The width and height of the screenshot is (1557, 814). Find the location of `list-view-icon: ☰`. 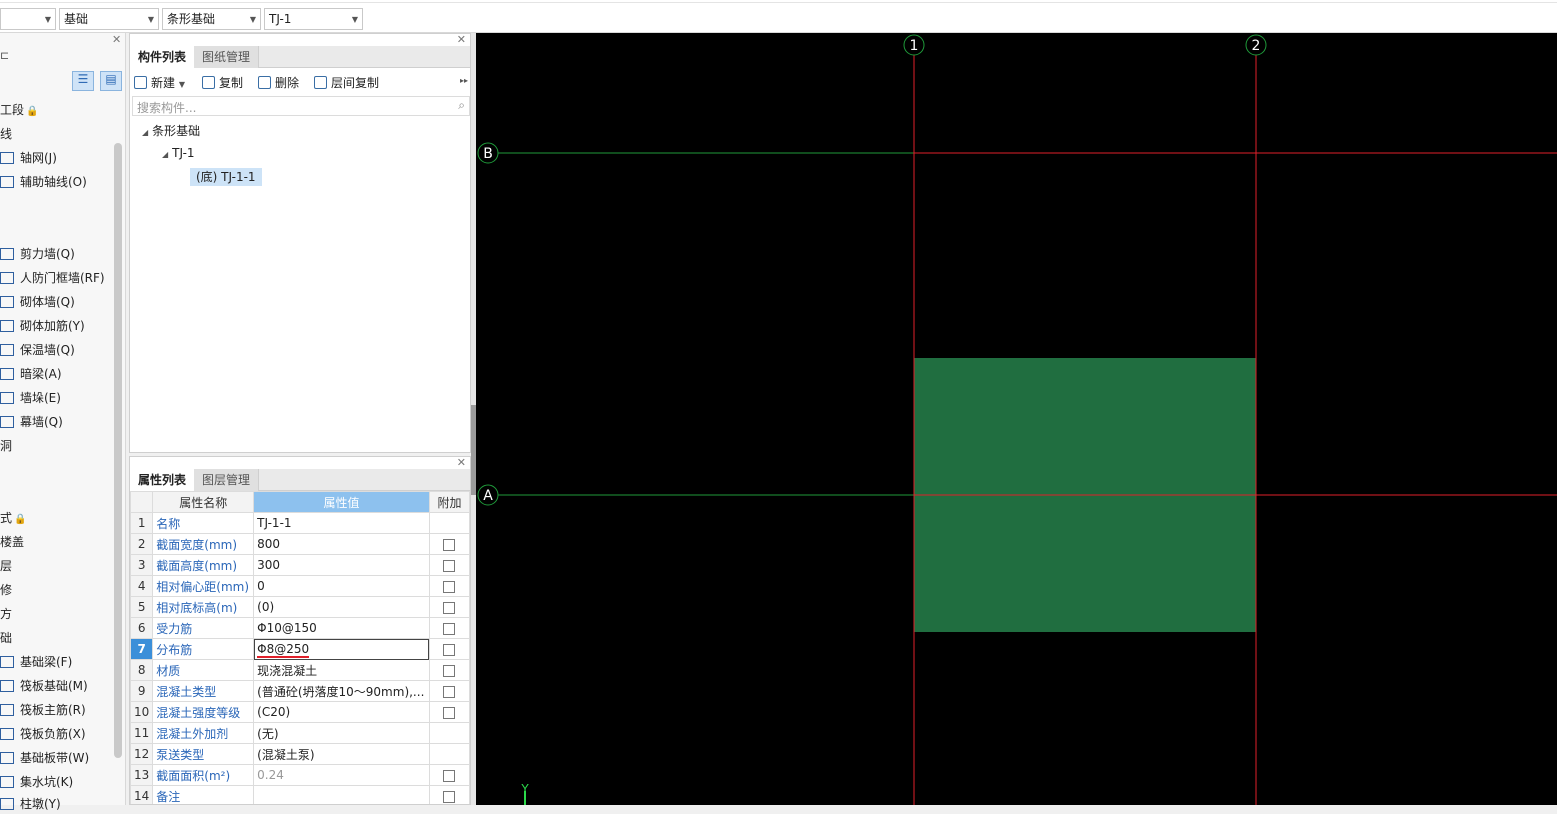

list-view-icon: ☰ is located at coordinates (83, 81).